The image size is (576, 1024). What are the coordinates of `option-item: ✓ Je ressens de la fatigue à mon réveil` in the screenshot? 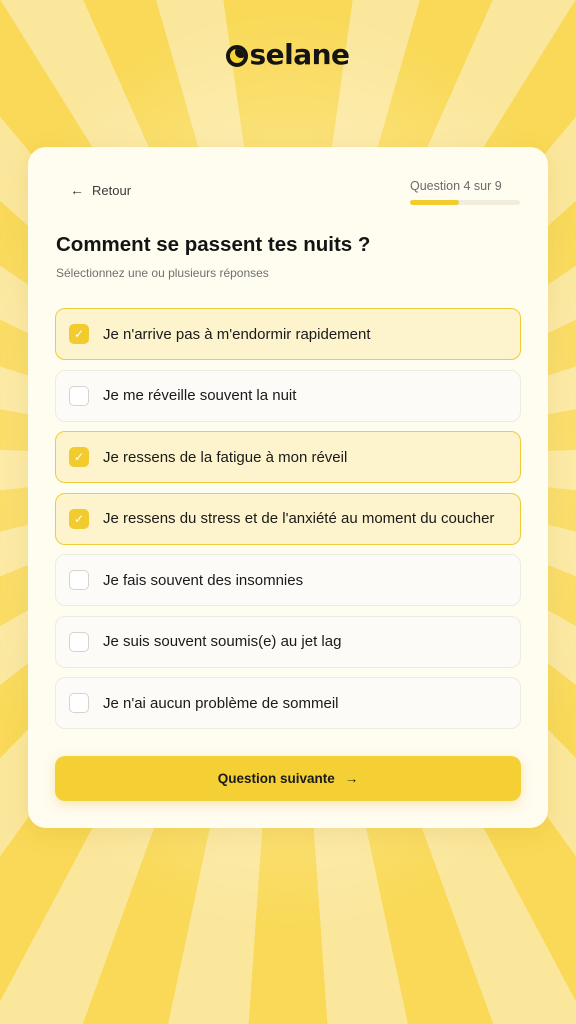 It's located at (288, 457).